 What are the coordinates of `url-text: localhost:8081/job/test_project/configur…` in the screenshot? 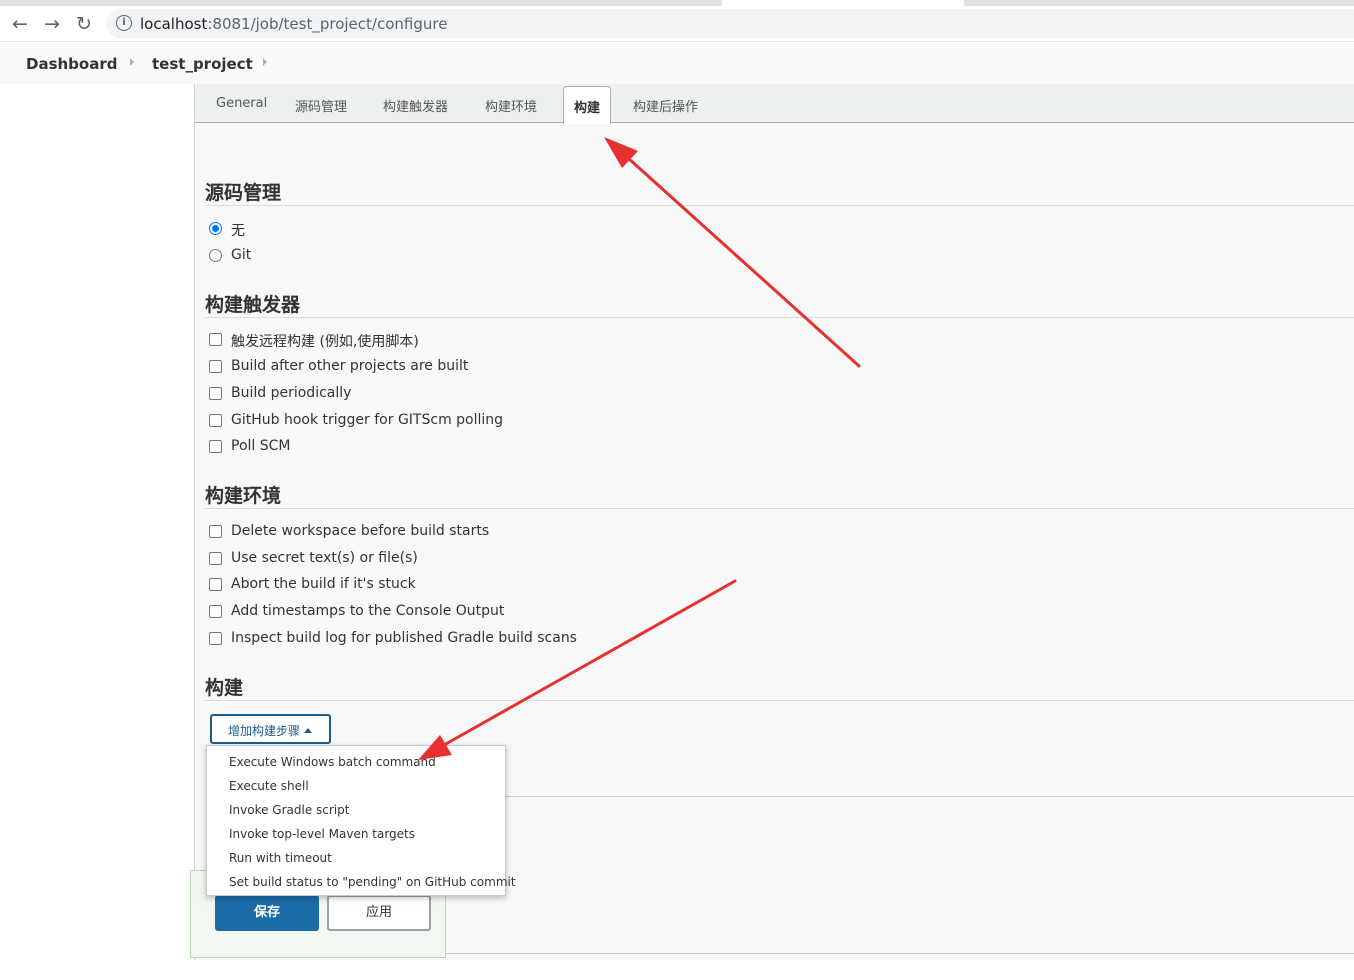 It's located at (293, 24).